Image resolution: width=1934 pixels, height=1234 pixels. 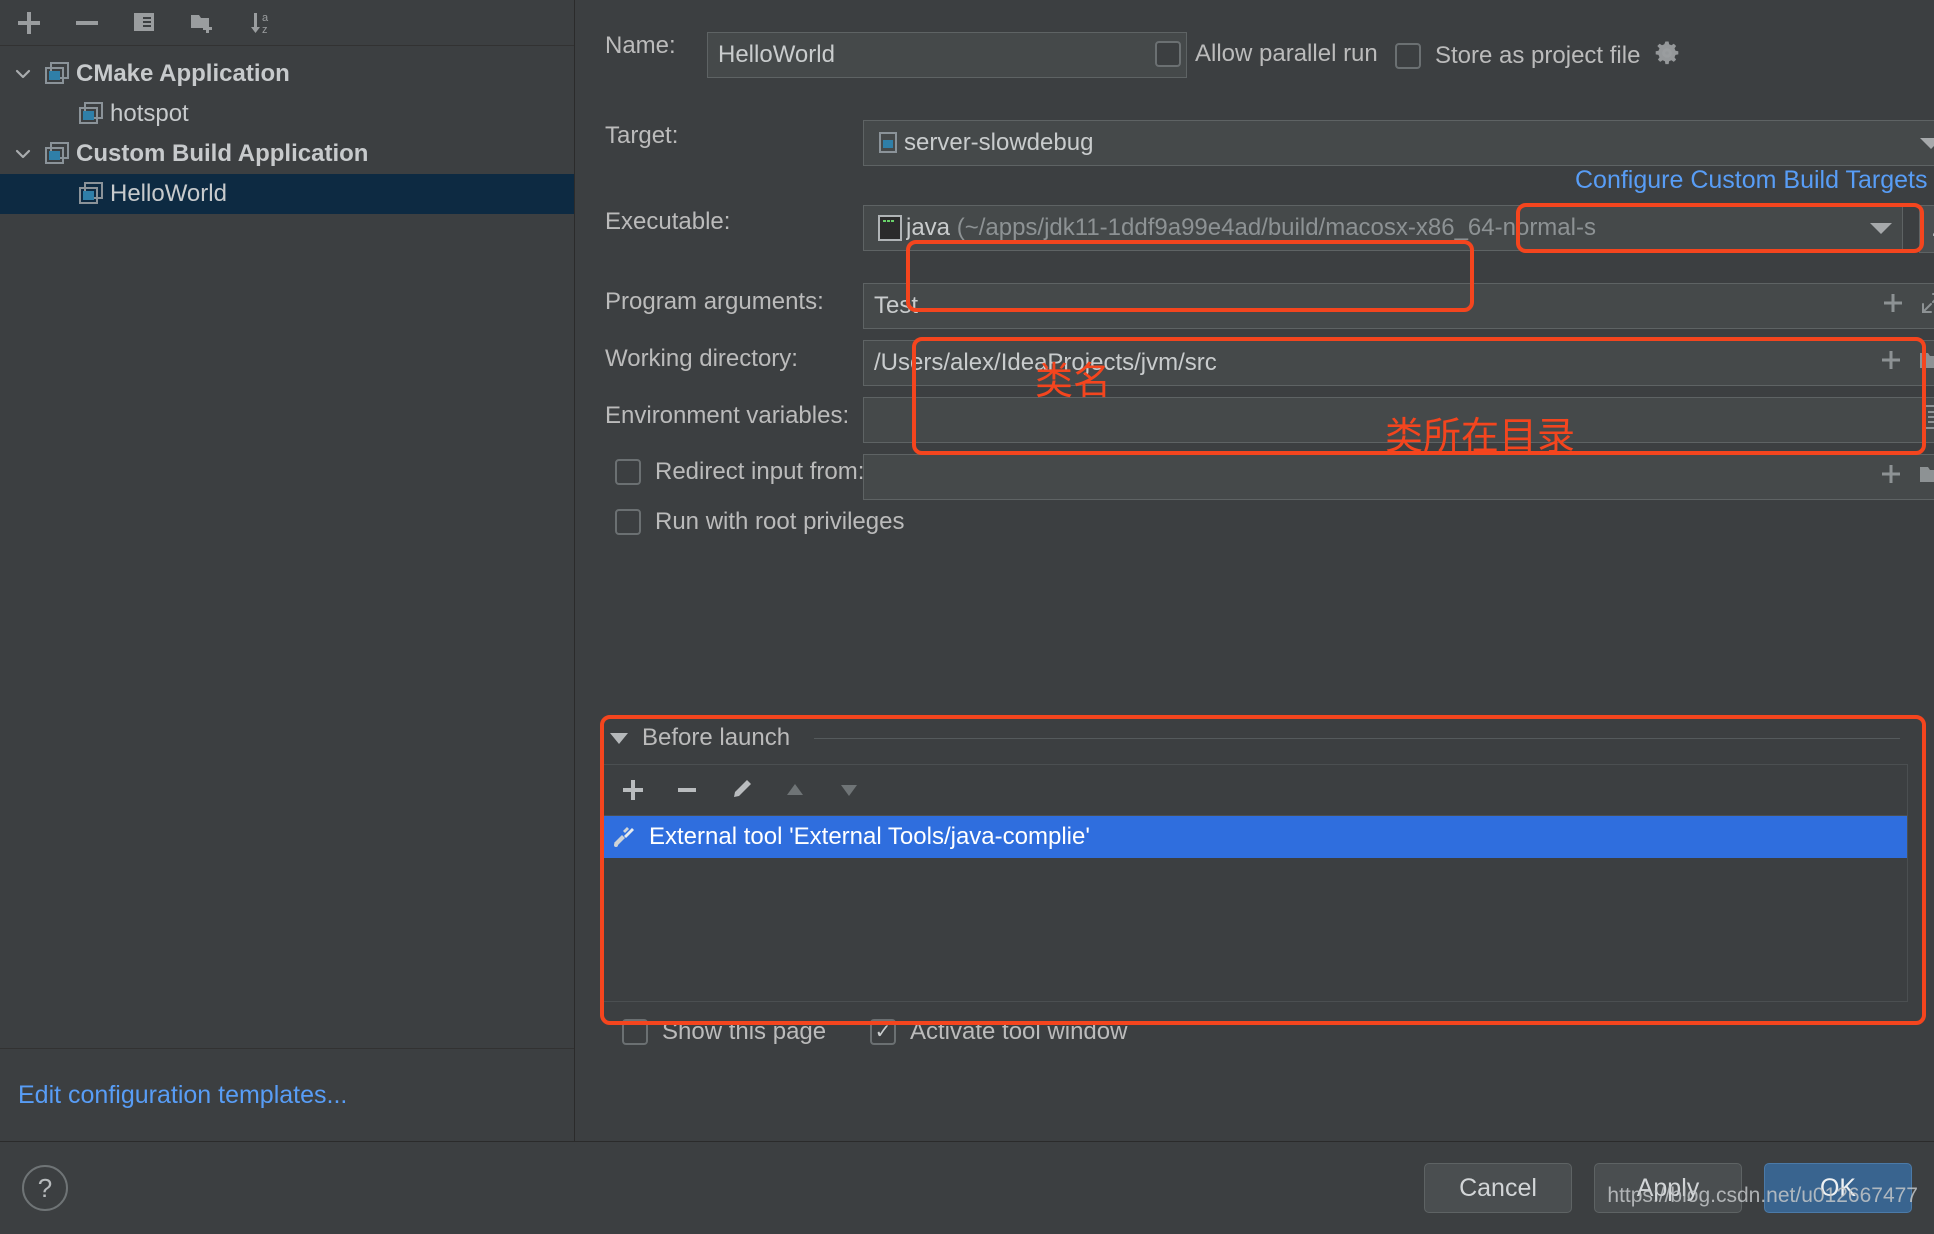 I want to click on name-label: Name:, so click(x=640, y=45).